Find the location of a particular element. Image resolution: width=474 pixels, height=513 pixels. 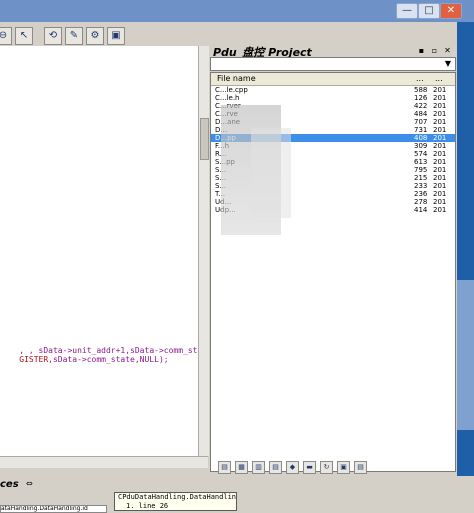

close-icon: ✕ is located at coordinates (447, 50).